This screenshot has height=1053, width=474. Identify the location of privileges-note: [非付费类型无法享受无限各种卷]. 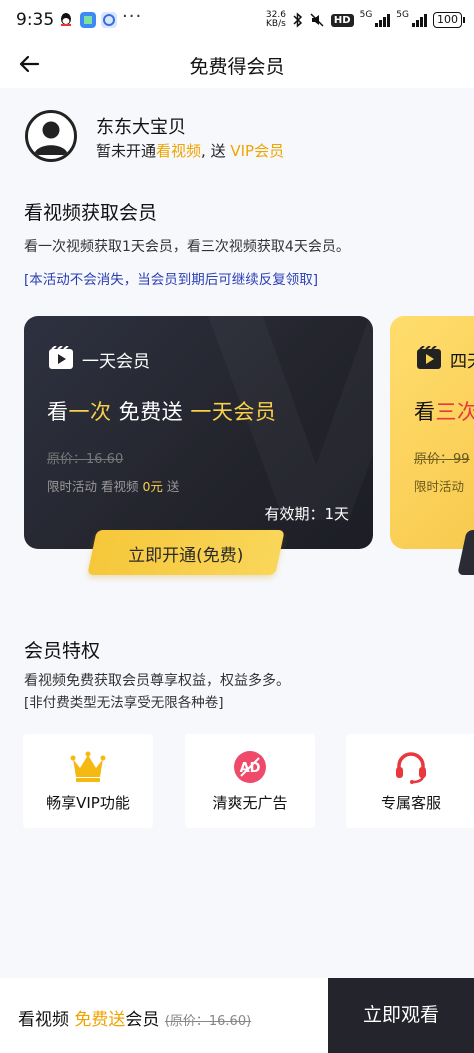
(124, 703).